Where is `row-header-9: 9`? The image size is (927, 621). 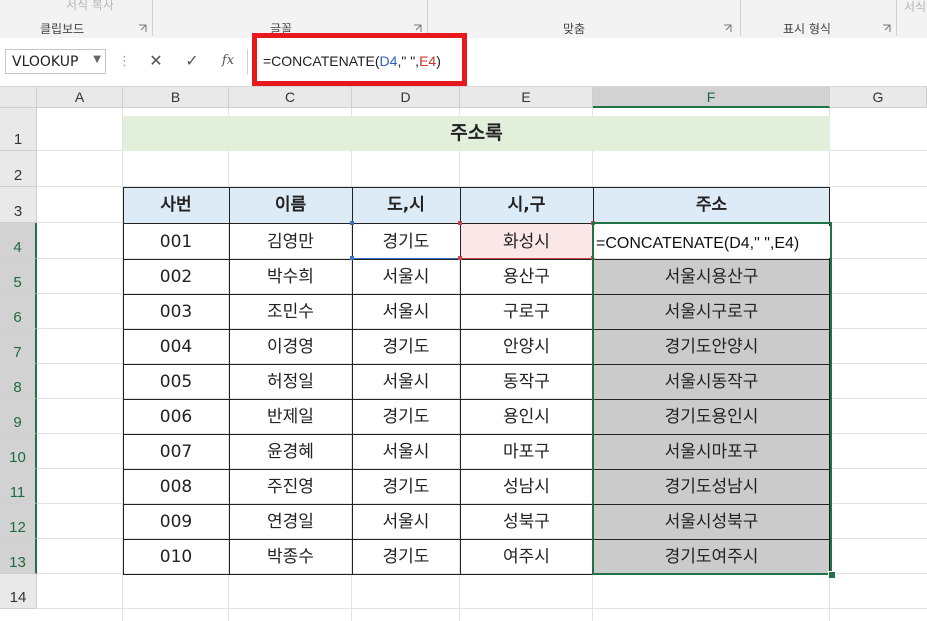 row-header-9: 9 is located at coordinates (18, 416).